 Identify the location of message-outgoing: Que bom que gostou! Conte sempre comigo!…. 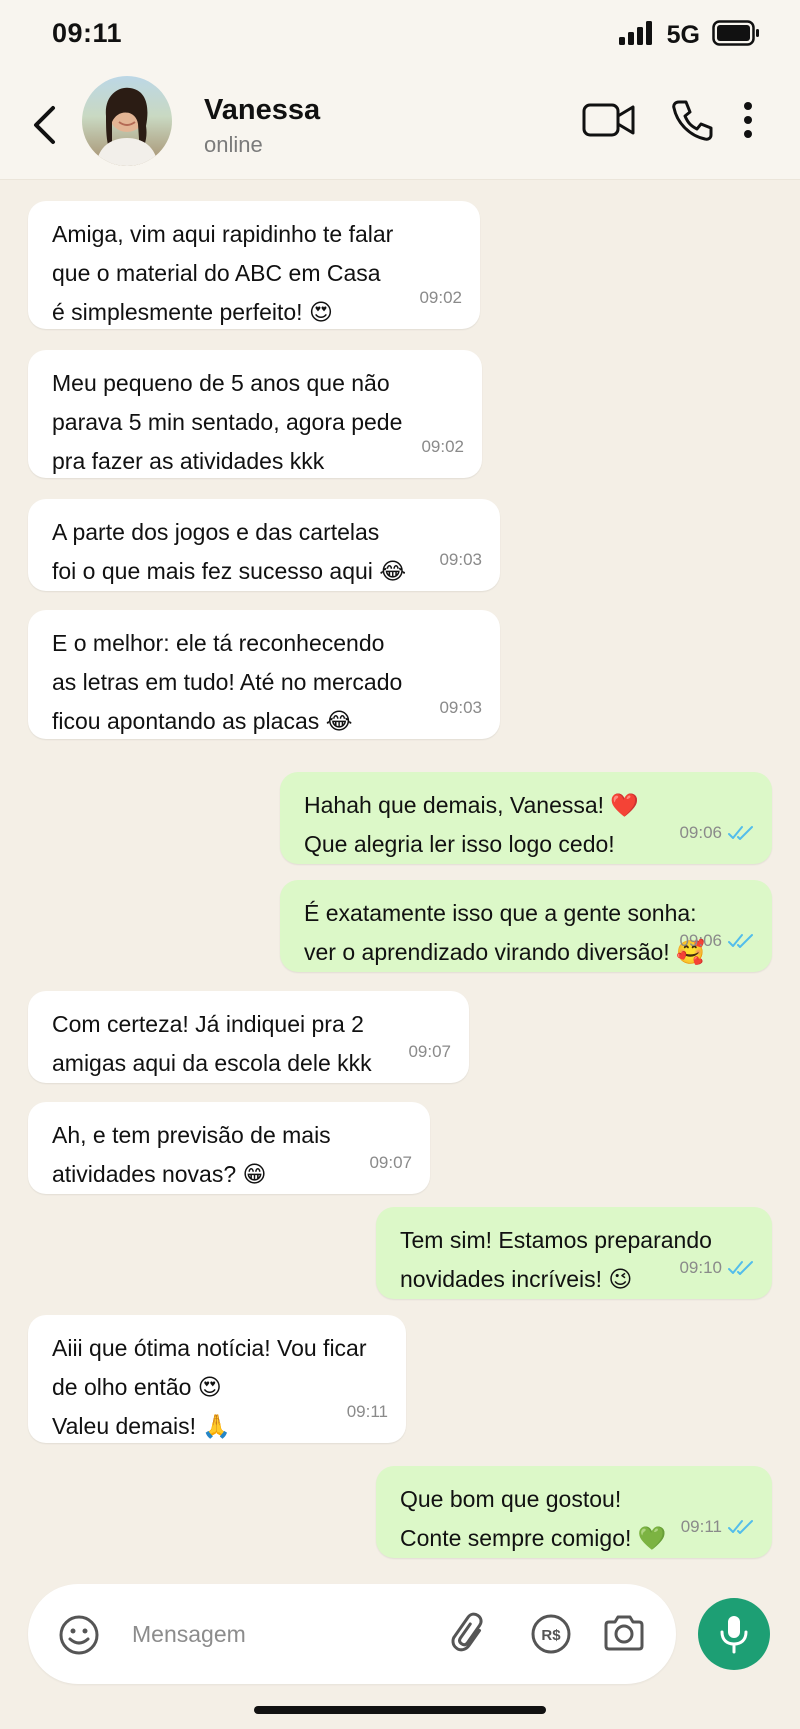
(574, 1512).